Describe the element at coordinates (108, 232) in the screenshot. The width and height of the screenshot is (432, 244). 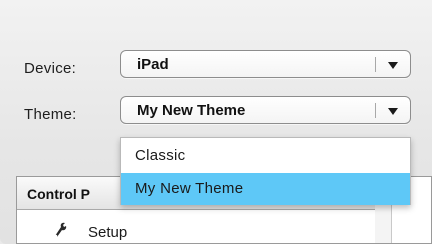
I see `sidebar-item-label: Setup` at that location.